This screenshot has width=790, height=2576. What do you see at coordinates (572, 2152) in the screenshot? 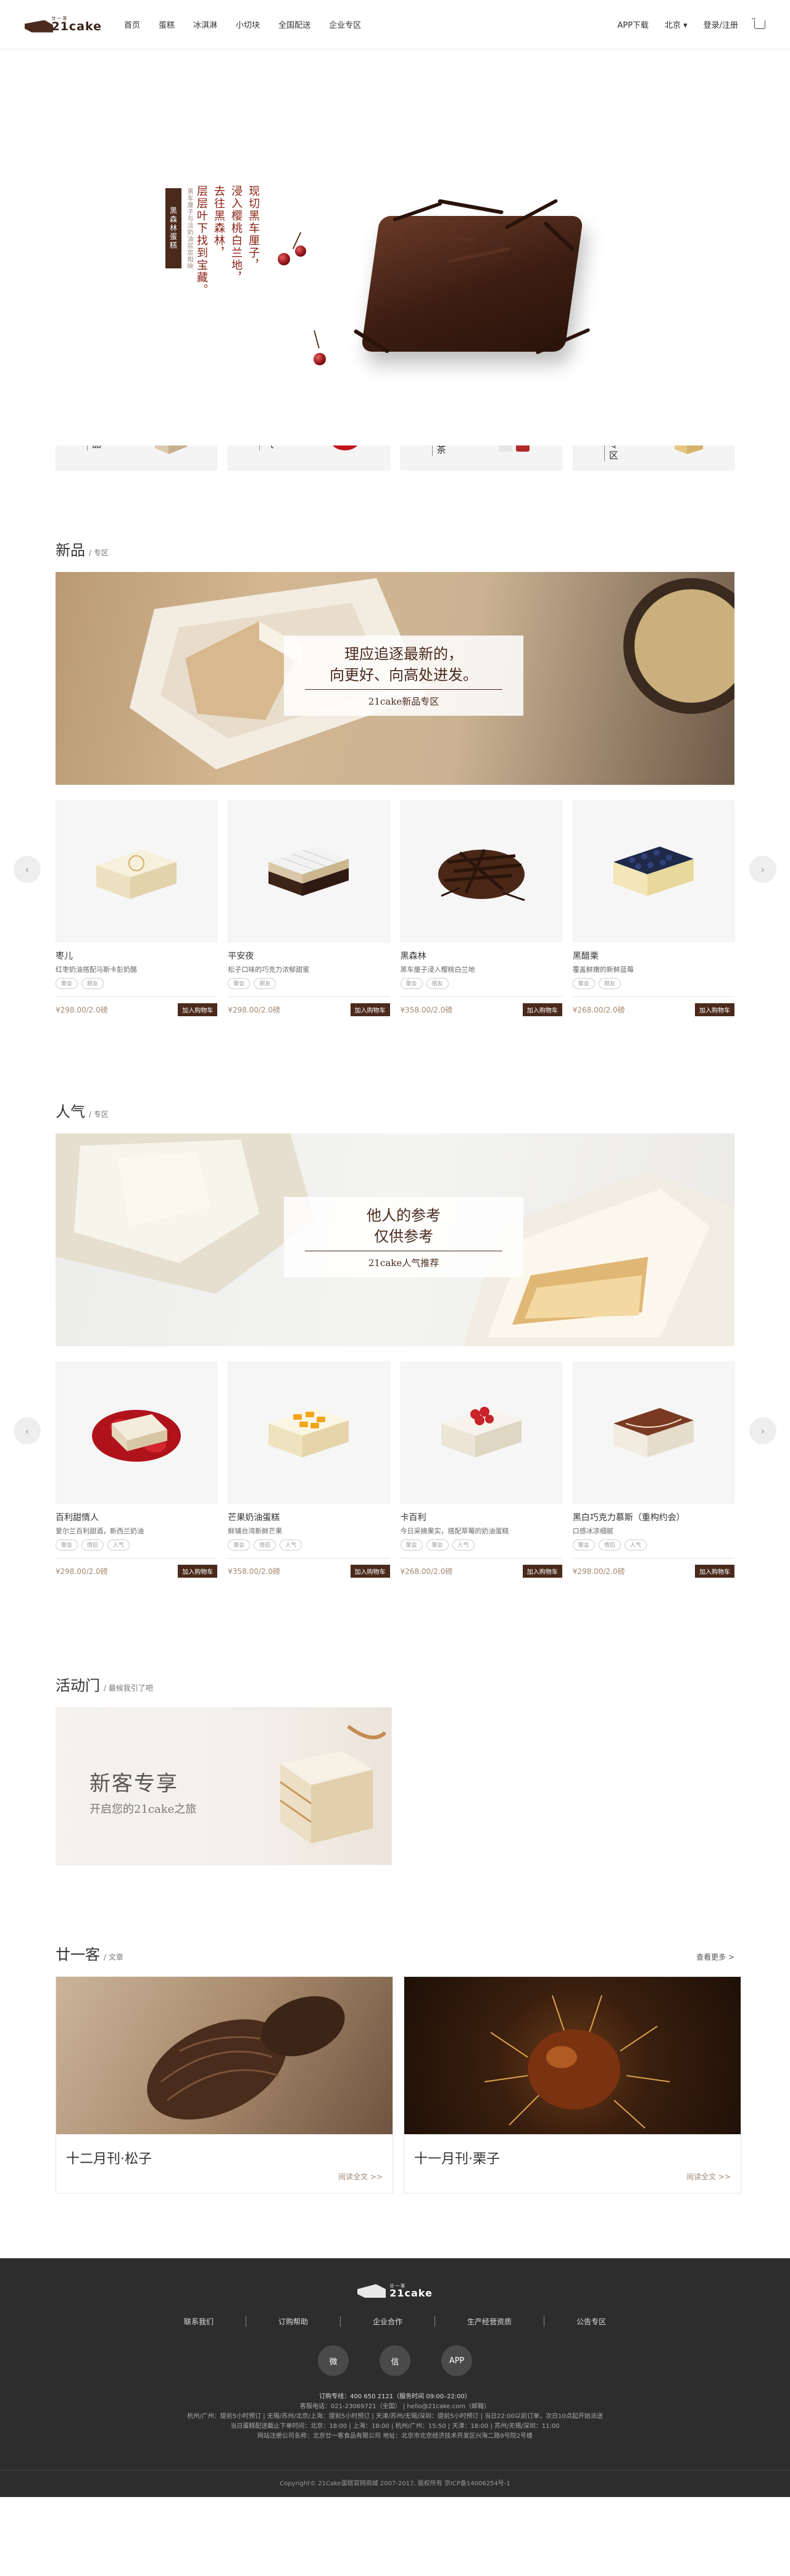
I see `article-title: 十一月刊·栗子` at bounding box center [572, 2152].